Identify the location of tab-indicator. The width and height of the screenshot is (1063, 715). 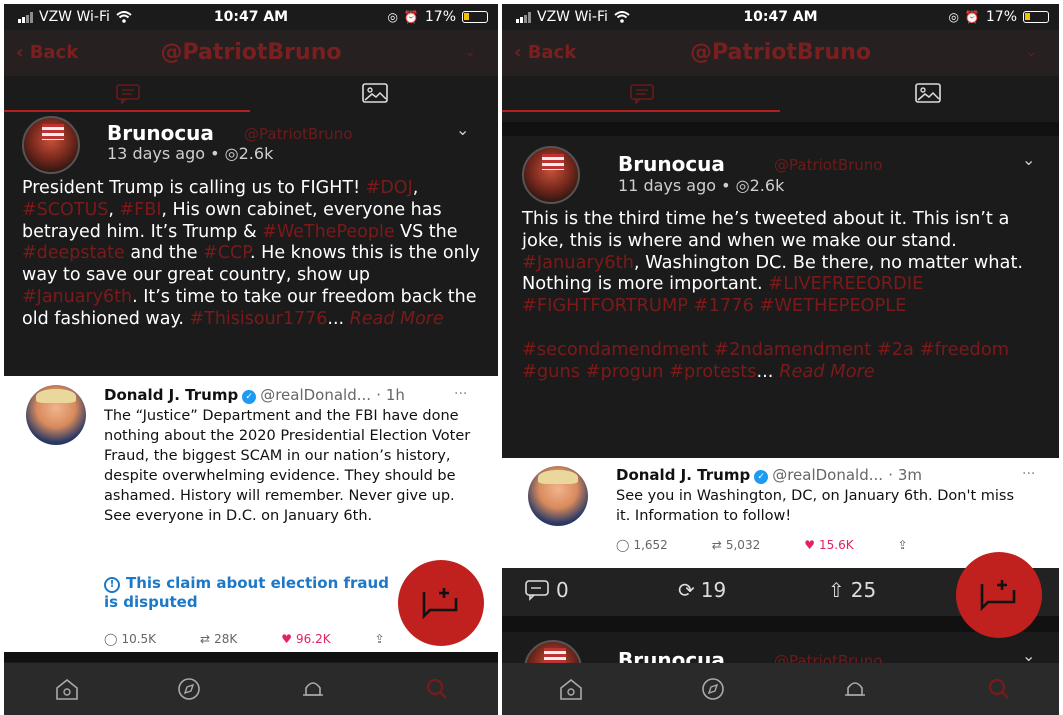
(641, 111).